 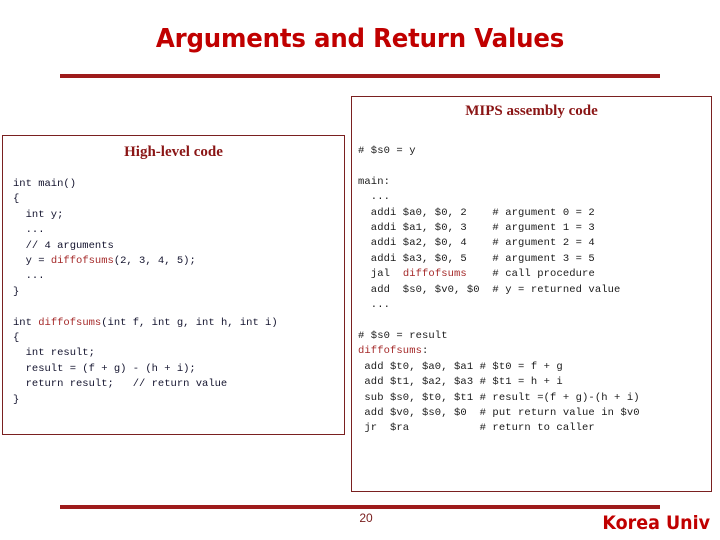 What do you see at coordinates (656, 523) in the screenshot?
I see `brand-label: Korea Univ` at bounding box center [656, 523].